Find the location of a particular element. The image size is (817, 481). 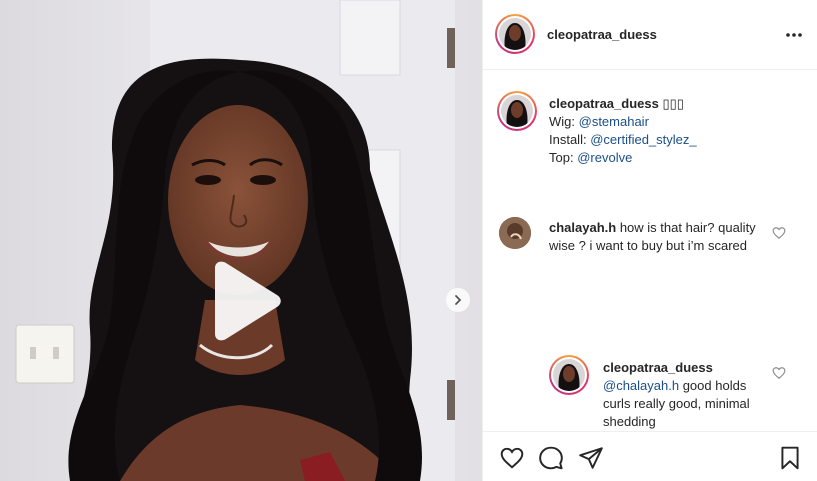

comment-username: chalayah.h is located at coordinates (582, 227).